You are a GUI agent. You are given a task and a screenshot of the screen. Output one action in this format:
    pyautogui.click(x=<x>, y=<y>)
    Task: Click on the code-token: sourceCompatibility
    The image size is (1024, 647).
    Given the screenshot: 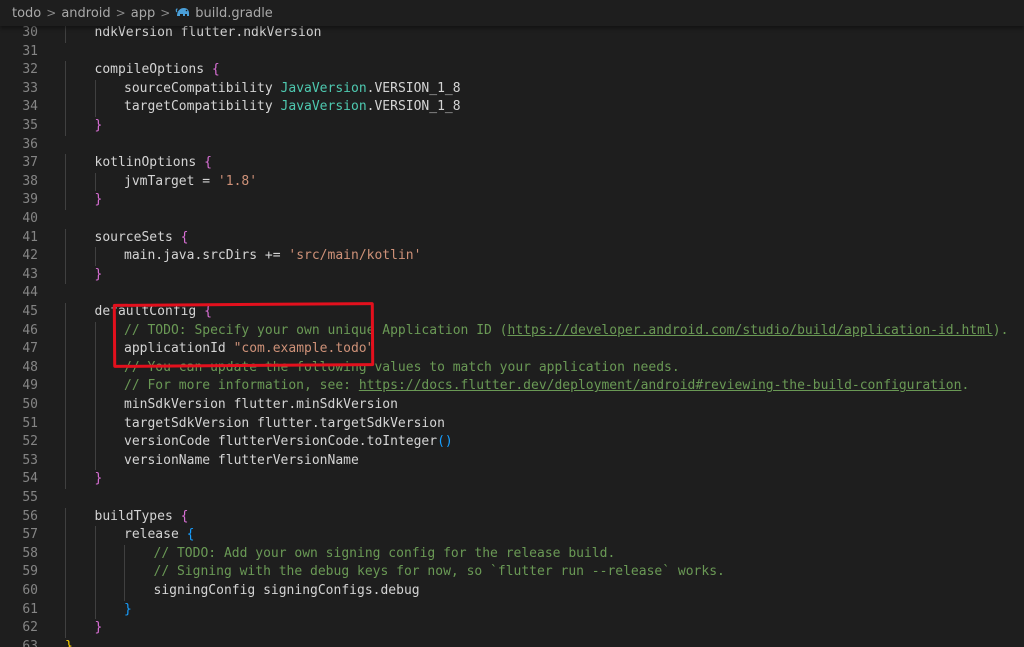 What is the action you would take?
    pyautogui.click(x=202, y=88)
    